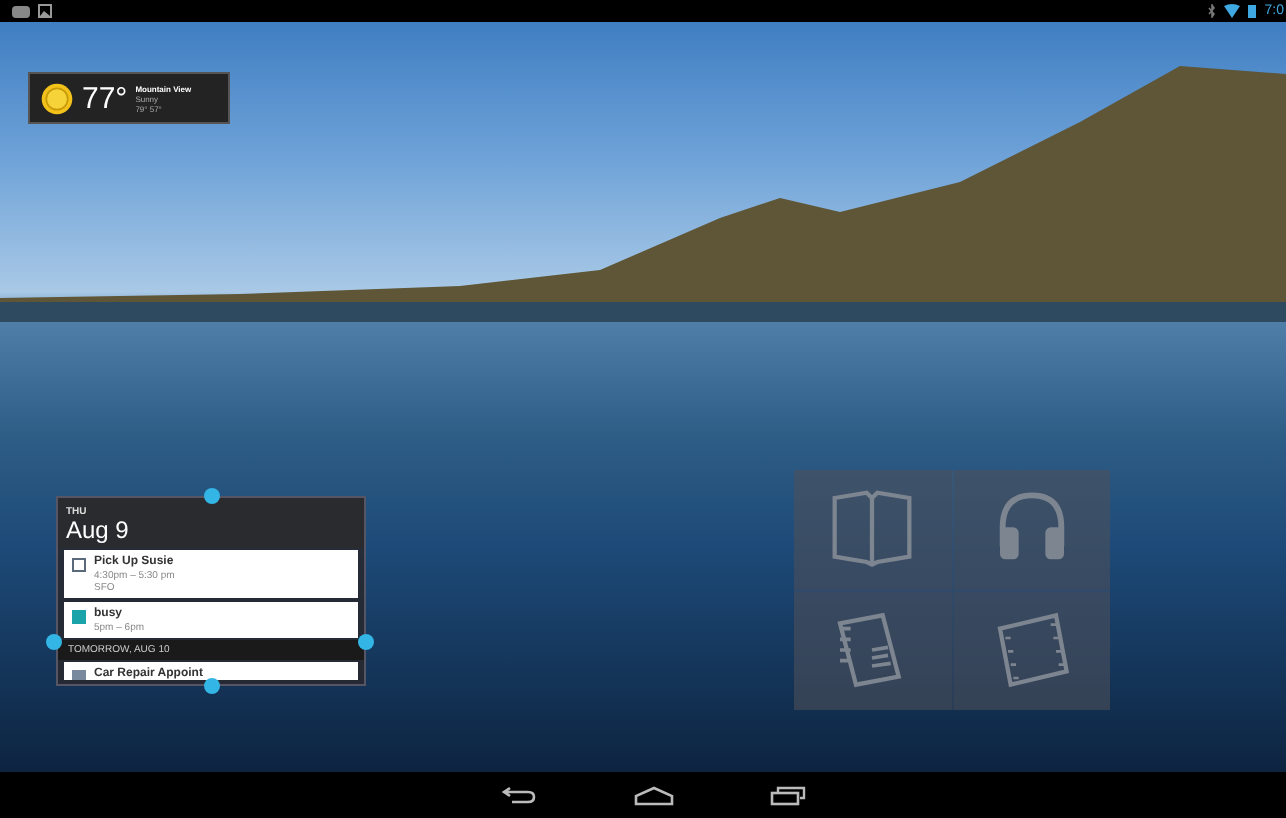 The image size is (1286, 818). What do you see at coordinates (98, 530) in the screenshot?
I see `date: Aug 9` at bounding box center [98, 530].